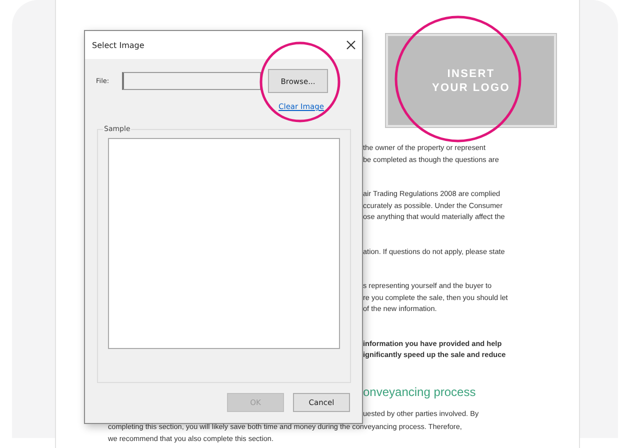  Describe the element at coordinates (419, 392) in the screenshot. I see `section-heading: onveyancing process` at that location.